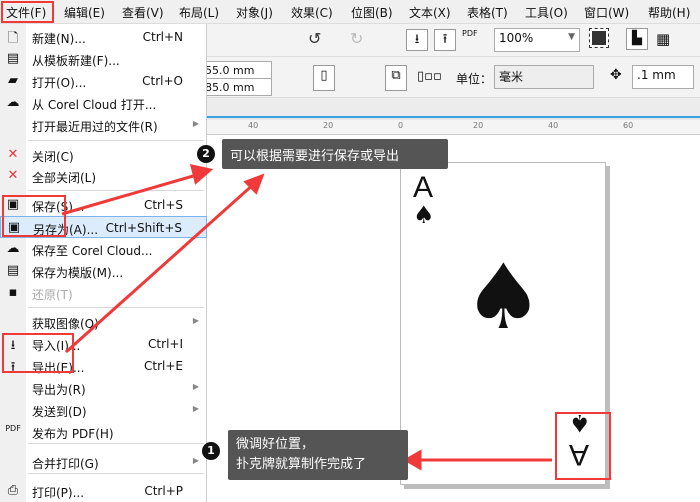  What do you see at coordinates (318, 455) in the screenshot?
I see `callout-finish: 微调好位置， 扑克牌就算制作完成了` at bounding box center [318, 455].